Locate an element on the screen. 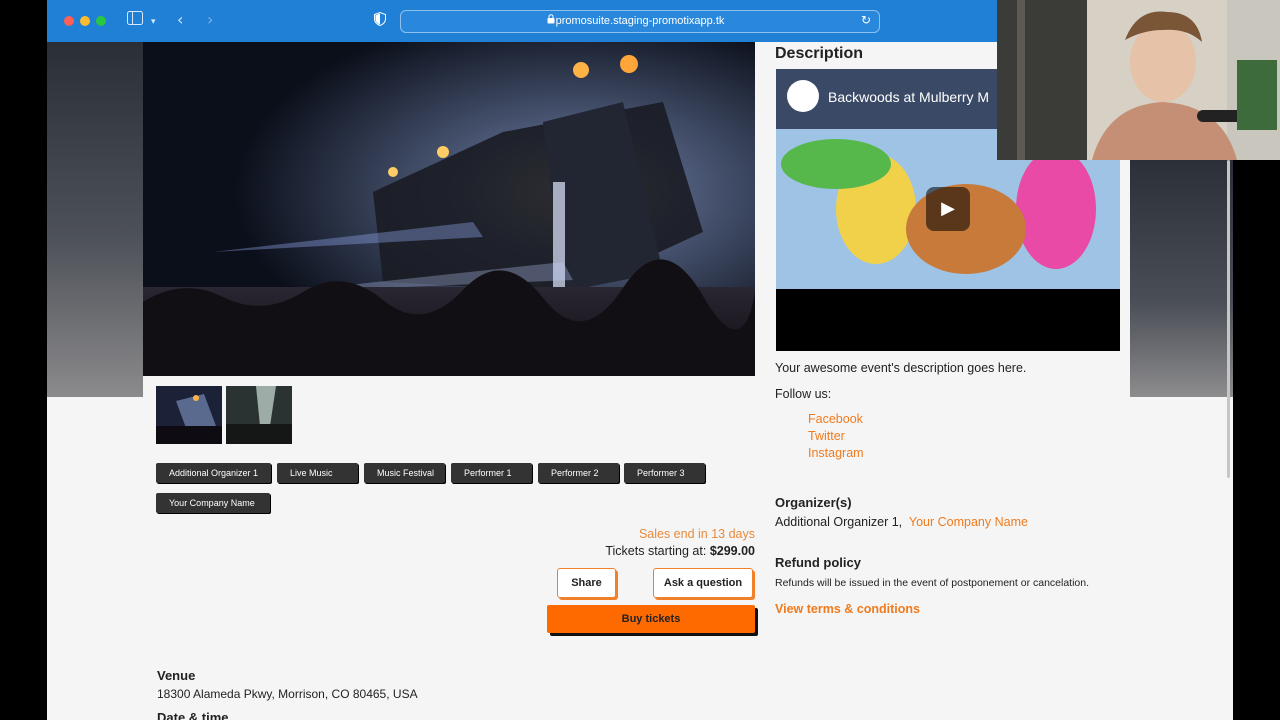  ask-question-button: Ask a question is located at coordinates (703, 583).